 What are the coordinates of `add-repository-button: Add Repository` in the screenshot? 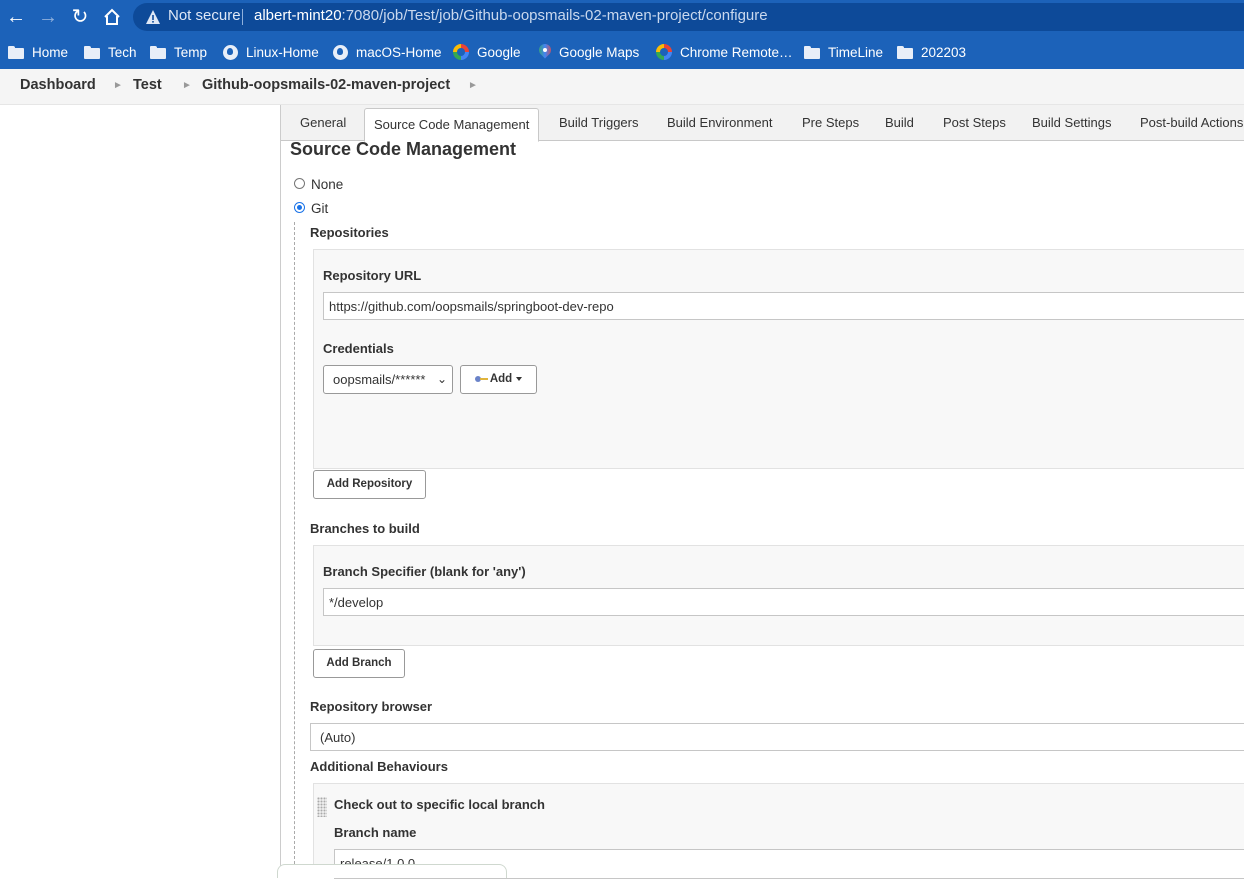 It's located at (369, 484).